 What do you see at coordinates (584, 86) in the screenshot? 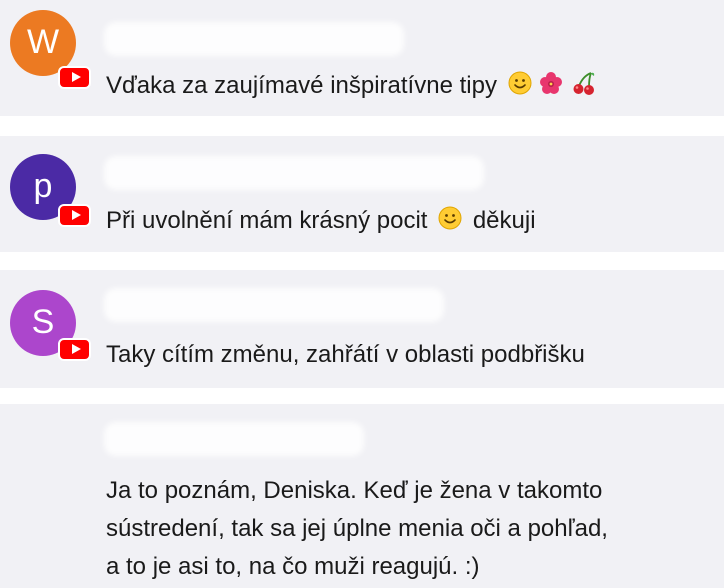
I see `cherries-icon` at bounding box center [584, 86].